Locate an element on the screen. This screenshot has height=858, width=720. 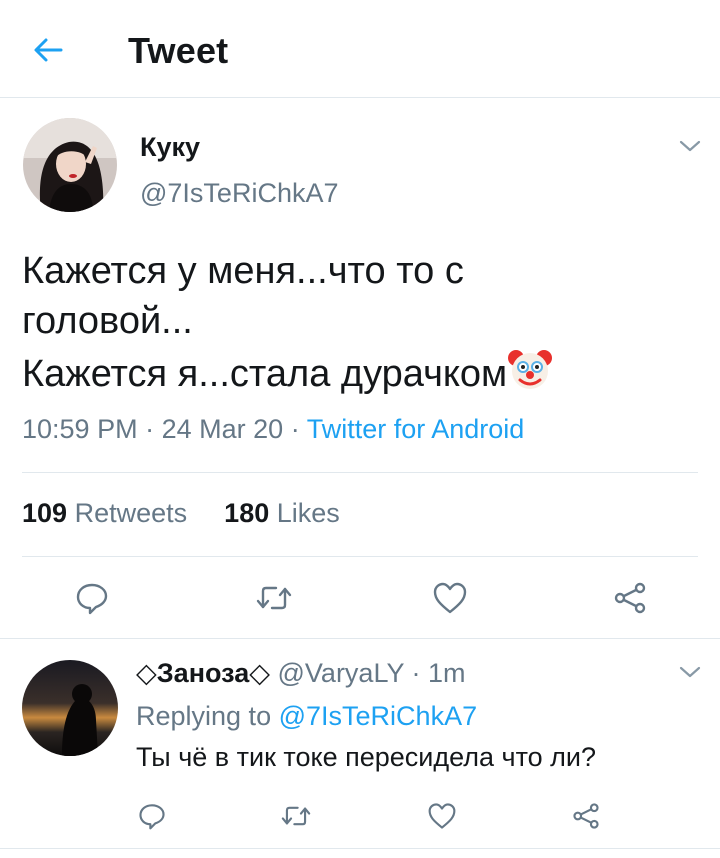
back-button is located at coordinates (48, 50).